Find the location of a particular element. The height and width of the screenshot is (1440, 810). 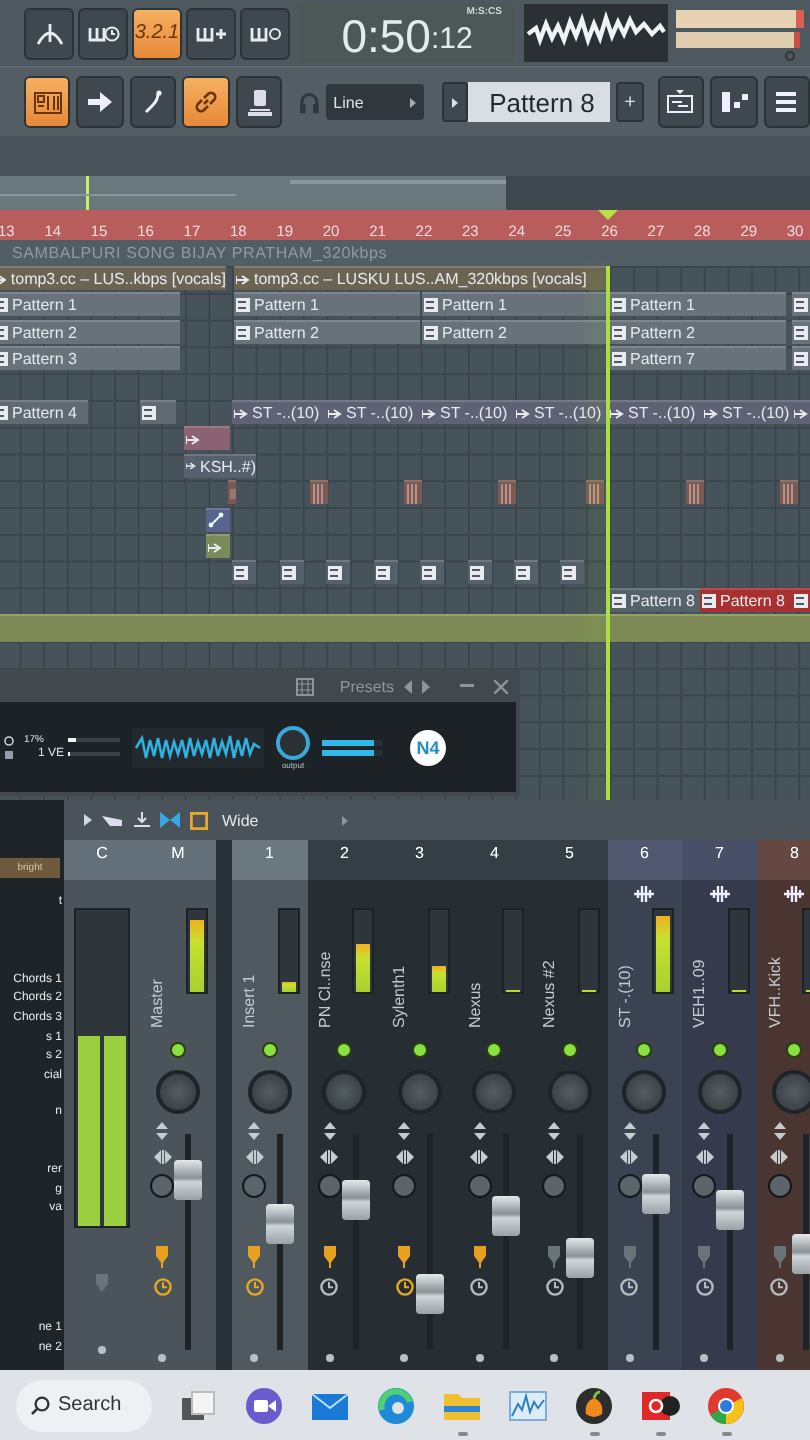

plugin-logo: N4 is located at coordinates (428, 747).